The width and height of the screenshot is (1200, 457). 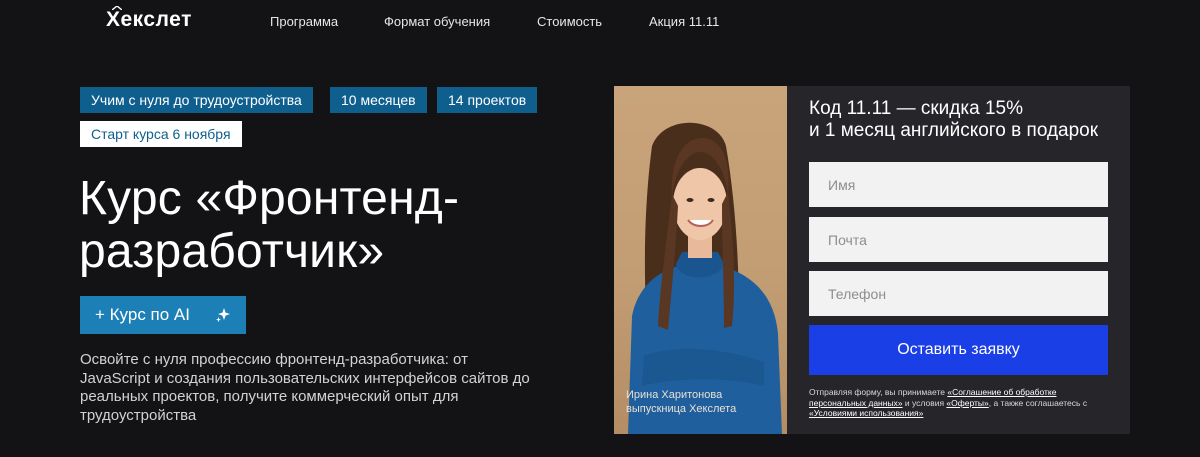 What do you see at coordinates (223, 315) in the screenshot?
I see `sparkle-icon` at bounding box center [223, 315].